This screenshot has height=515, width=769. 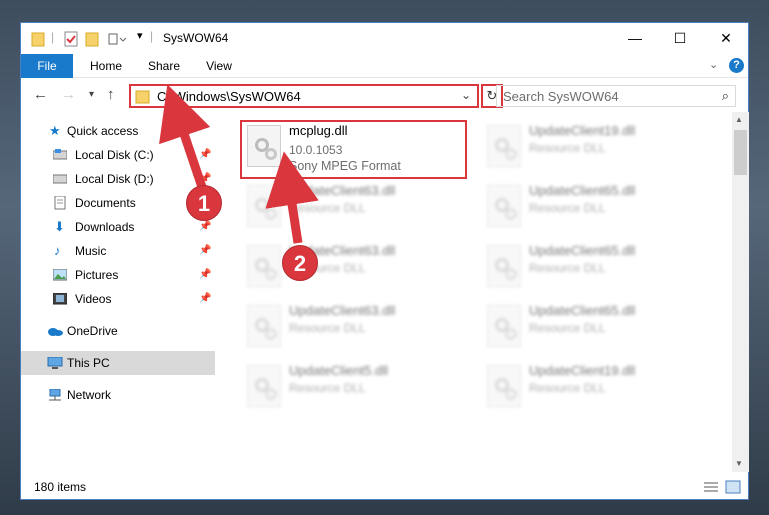 I want to click on step-badge-2: 2, so click(x=300, y=263).